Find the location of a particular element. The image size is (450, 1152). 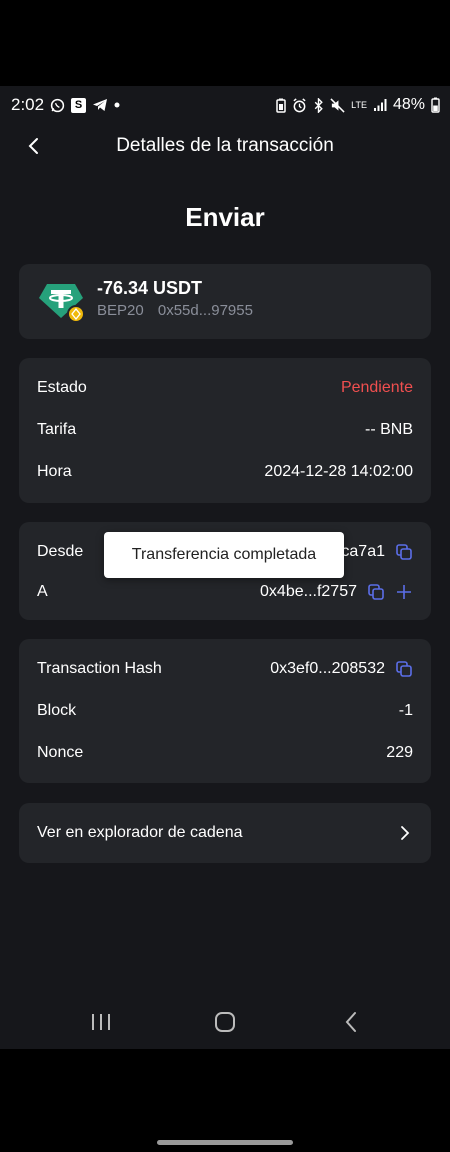

signal-icon is located at coordinates (380, 105).